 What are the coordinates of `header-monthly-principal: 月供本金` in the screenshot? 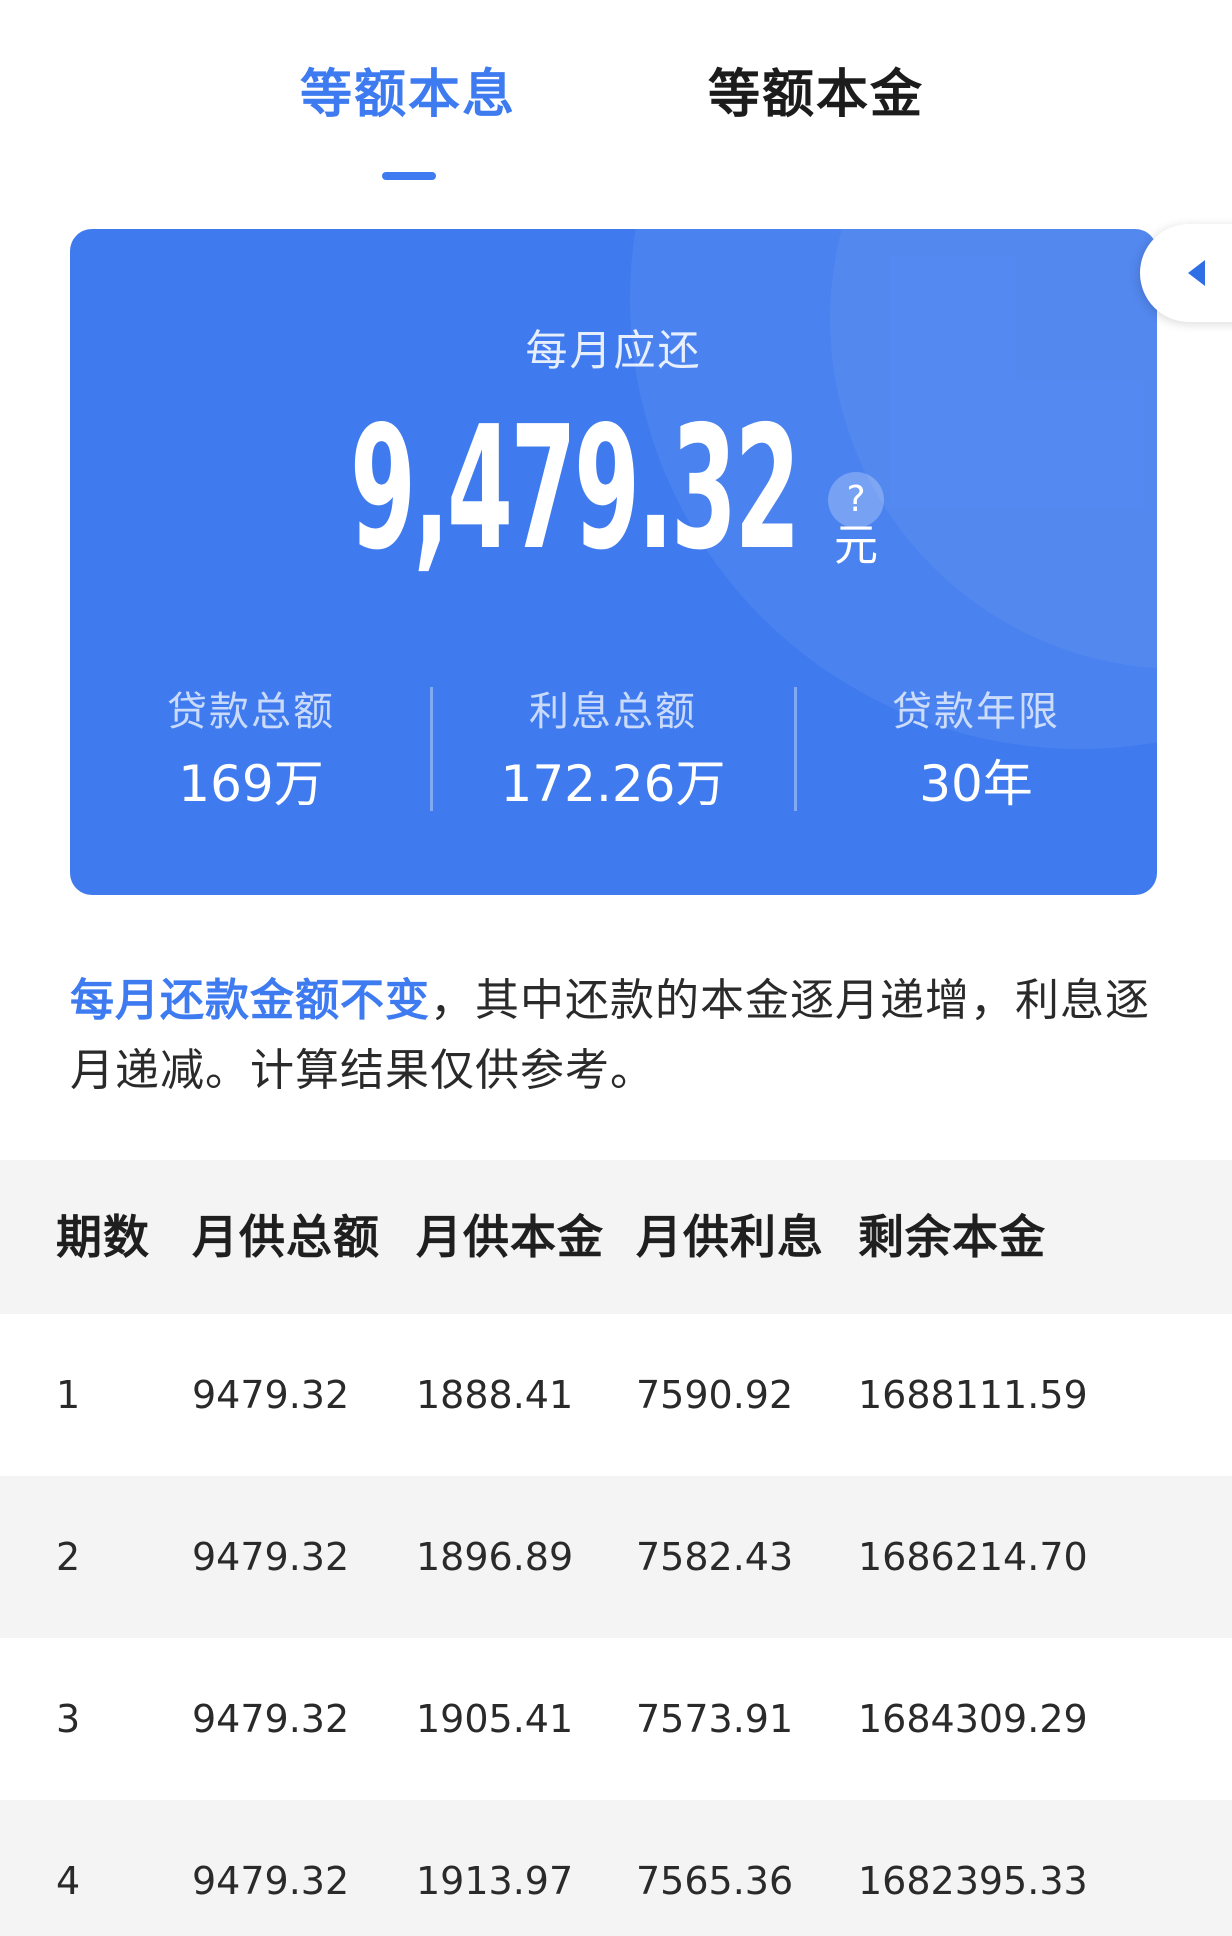 It's located at (510, 1237).